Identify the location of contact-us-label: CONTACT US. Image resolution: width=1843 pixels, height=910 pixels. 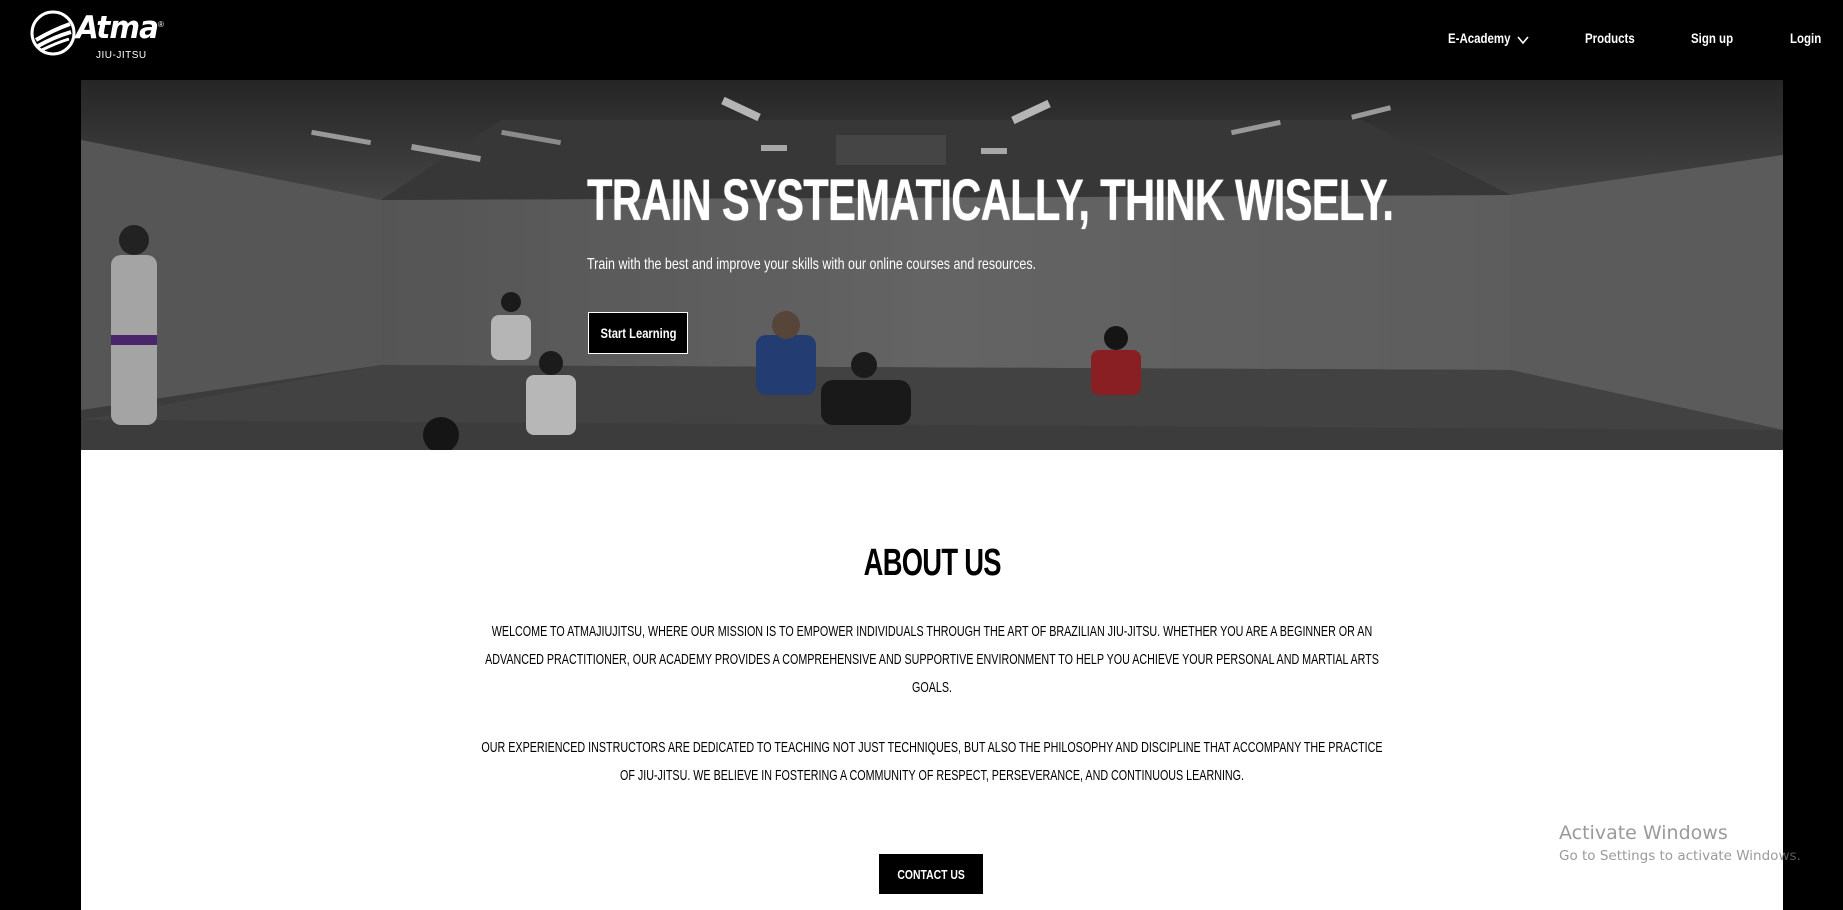
(931, 874).